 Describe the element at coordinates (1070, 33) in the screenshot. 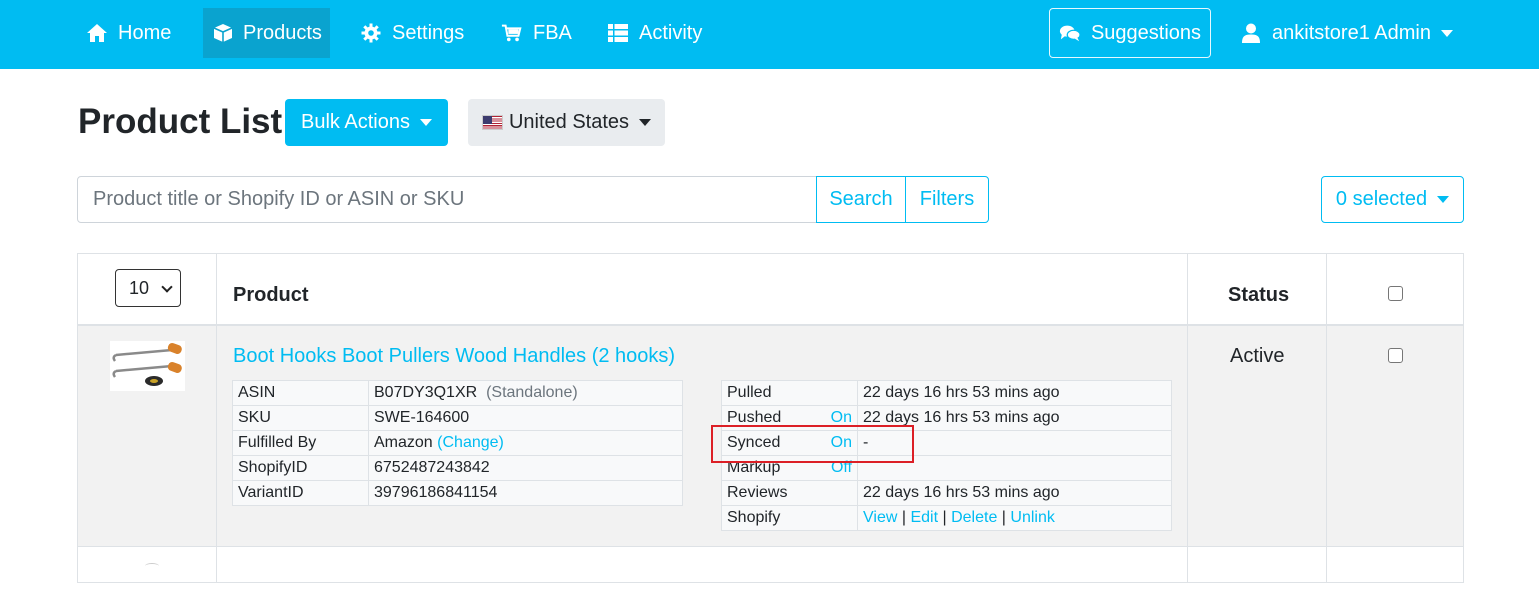

I see `comments-icon` at that location.